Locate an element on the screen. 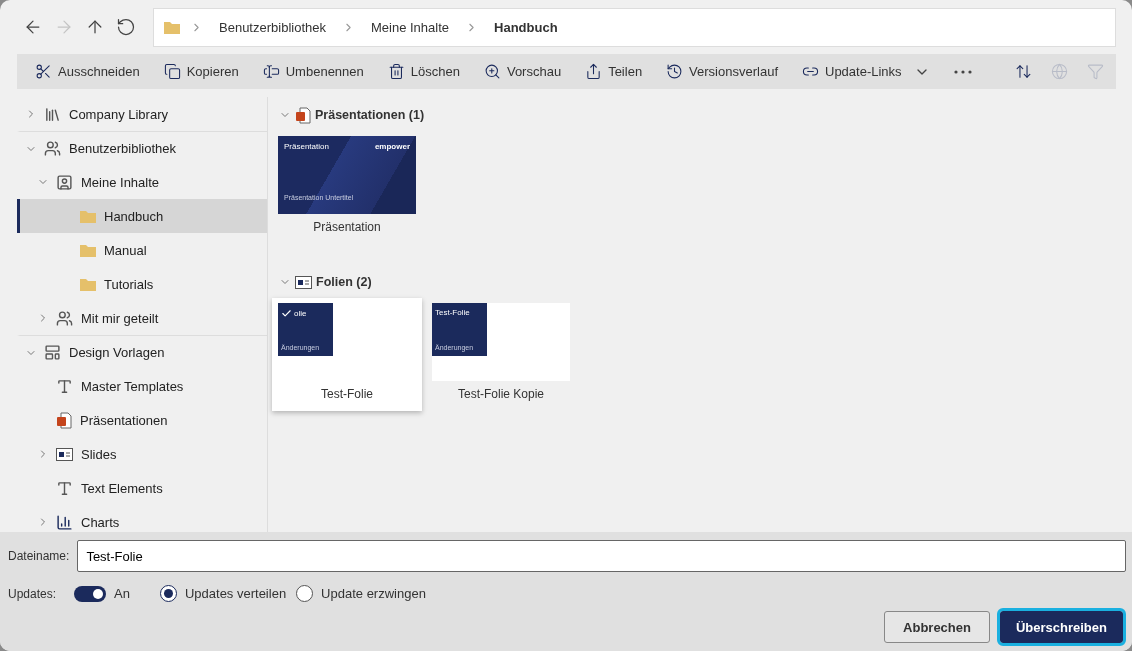  share-icon is located at coordinates (594, 71).